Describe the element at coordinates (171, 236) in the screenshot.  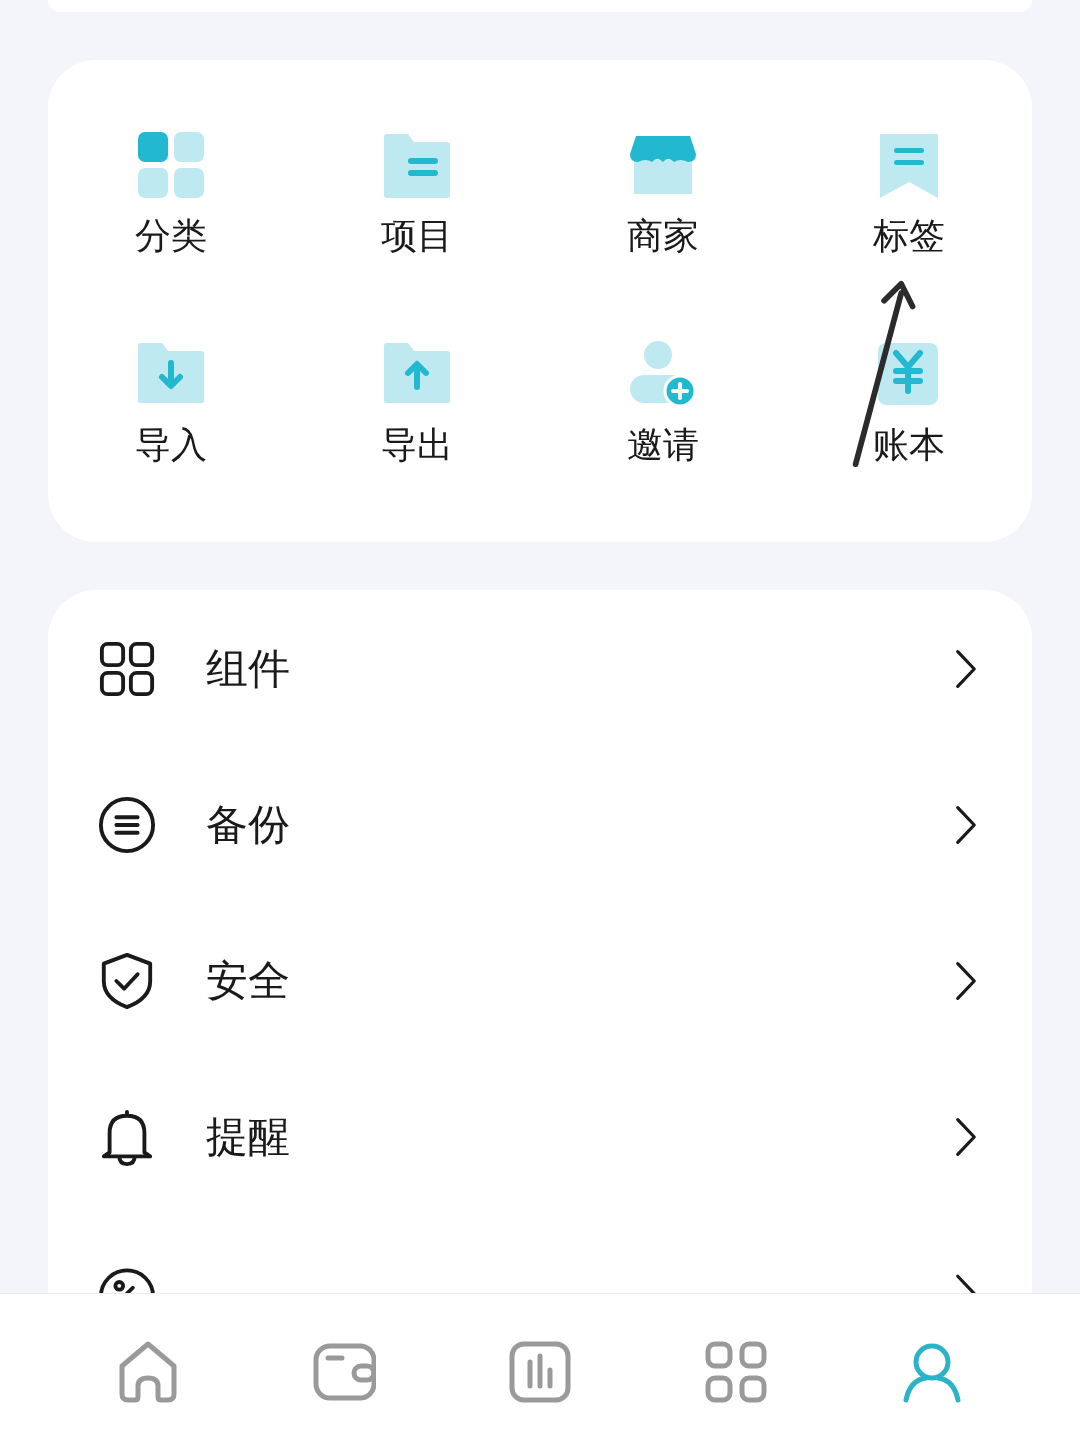
I see `tool-label: 分类` at that location.